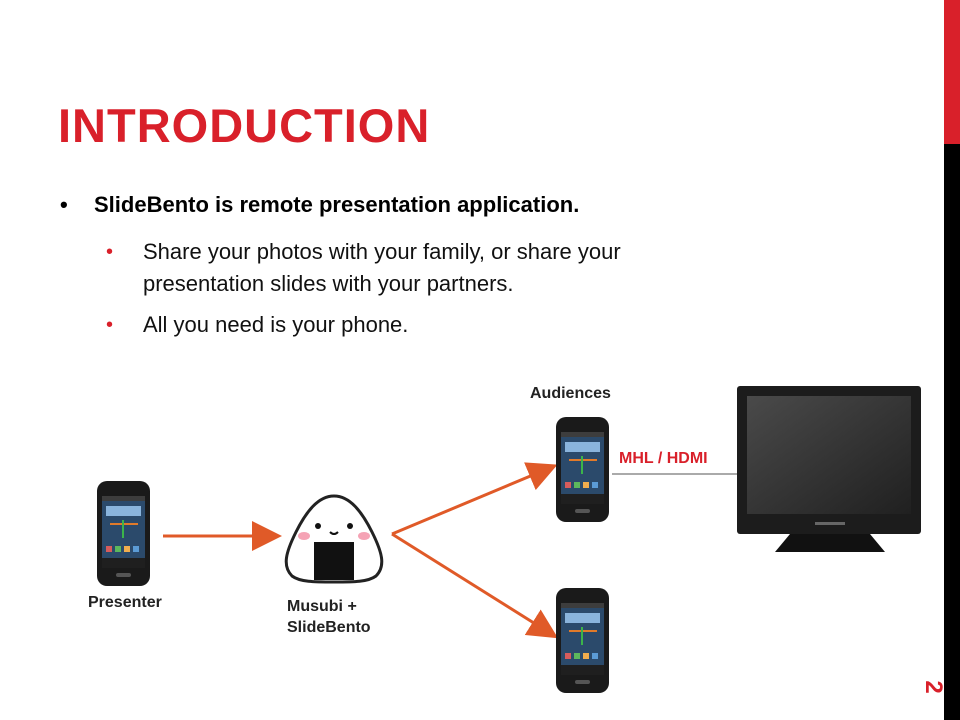  I want to click on musubi-label: Musubi + SlideBento, so click(329, 617).